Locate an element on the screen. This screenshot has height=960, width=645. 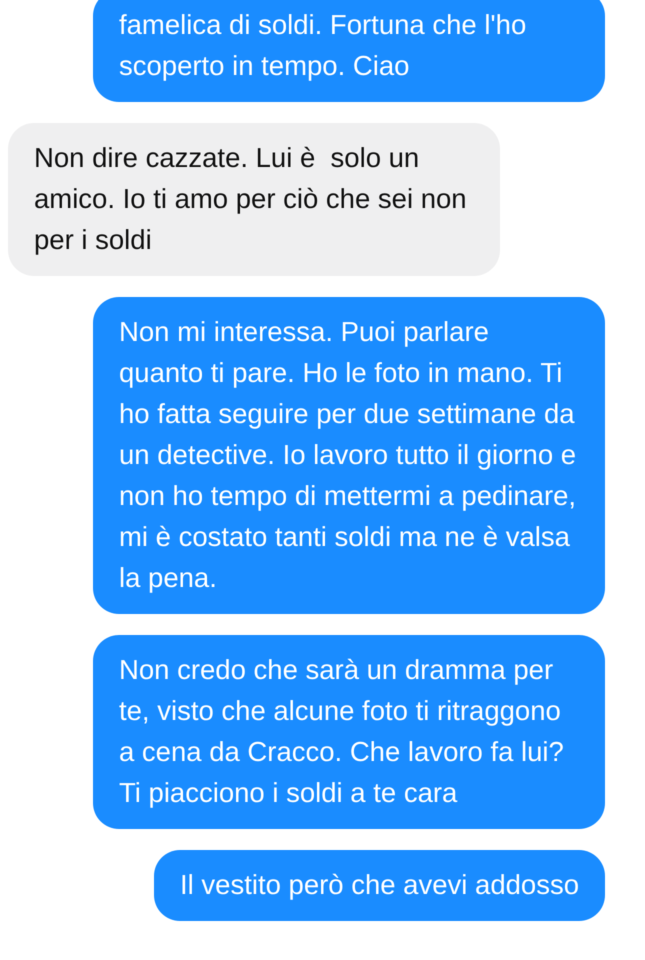
sent-message-bubble: Il vestito però che avevi addosso is located at coordinates (379, 885).